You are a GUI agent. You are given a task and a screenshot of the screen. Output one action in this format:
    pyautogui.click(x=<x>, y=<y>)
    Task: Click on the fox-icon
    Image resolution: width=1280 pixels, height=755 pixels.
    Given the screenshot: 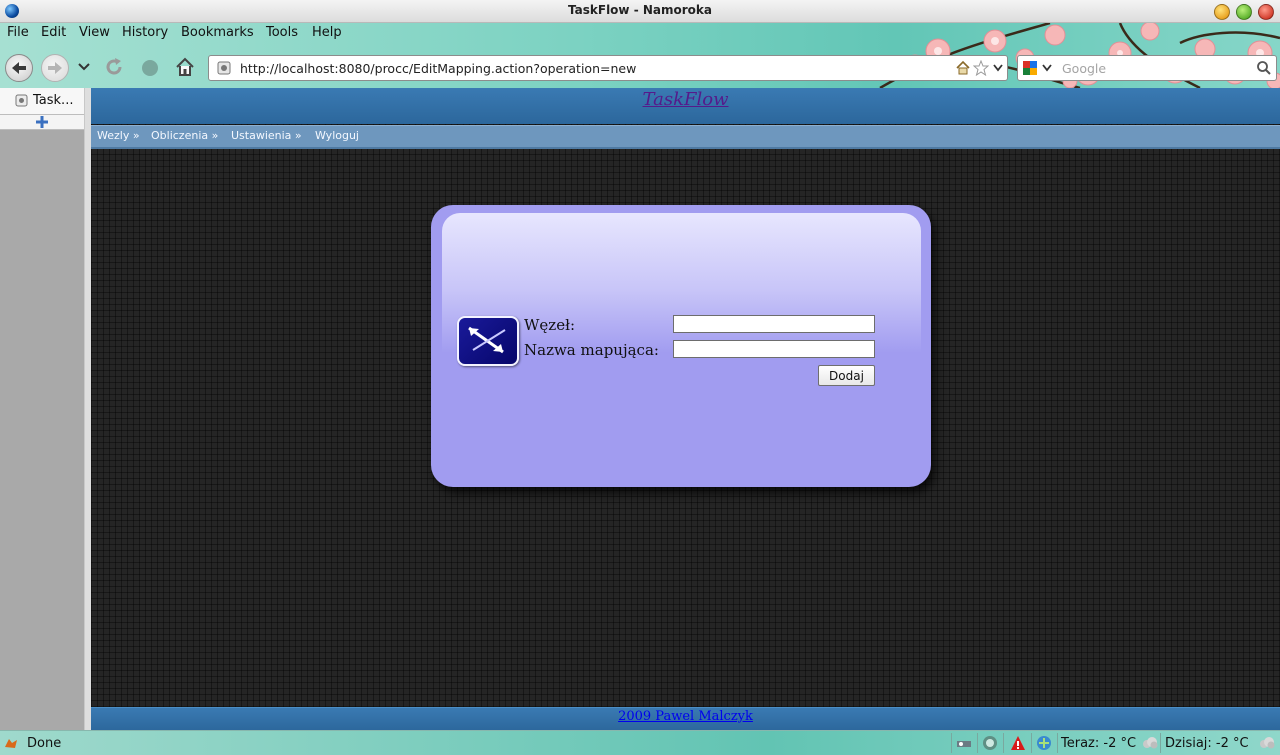 What is the action you would take?
    pyautogui.click(x=11, y=743)
    